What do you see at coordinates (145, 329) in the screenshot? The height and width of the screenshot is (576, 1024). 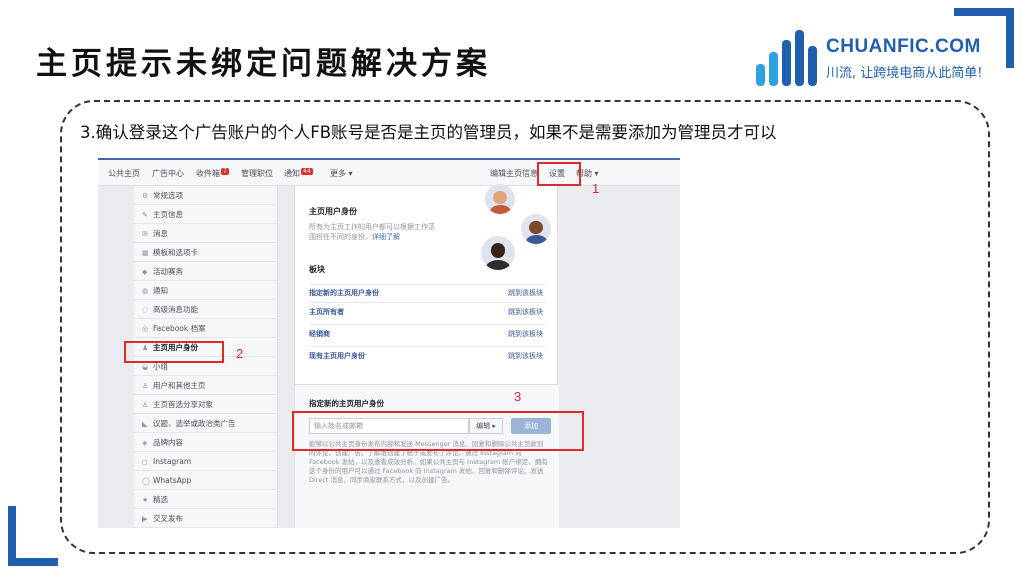 I see `facebook-icon: ◎` at bounding box center [145, 329].